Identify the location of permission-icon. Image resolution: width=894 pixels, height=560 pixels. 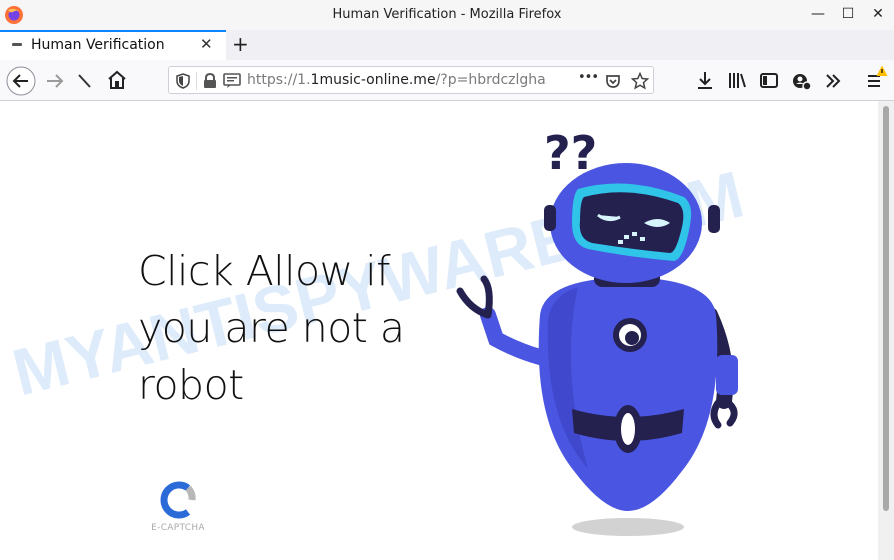
(232, 81).